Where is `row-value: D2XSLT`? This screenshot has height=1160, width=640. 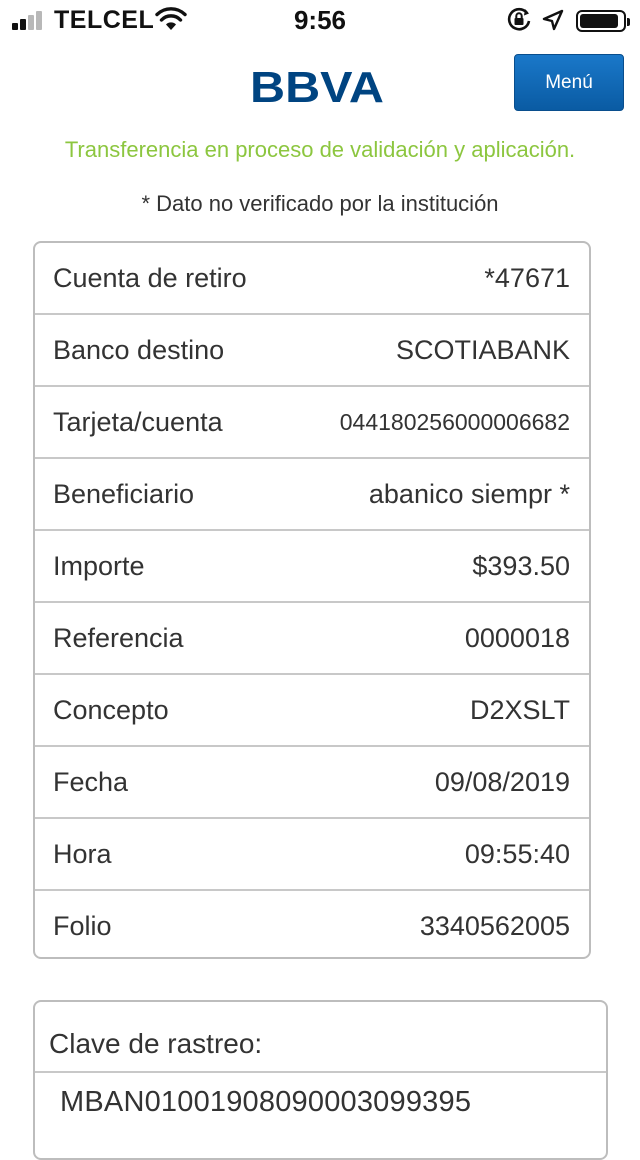 row-value: D2XSLT is located at coordinates (519, 710).